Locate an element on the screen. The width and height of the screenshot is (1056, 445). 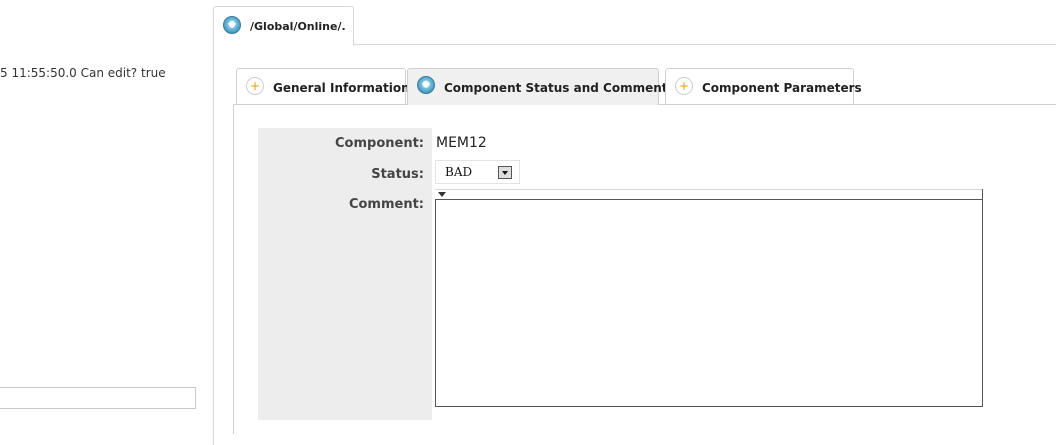
tab-label: /Global/Online/. is located at coordinates (298, 26).